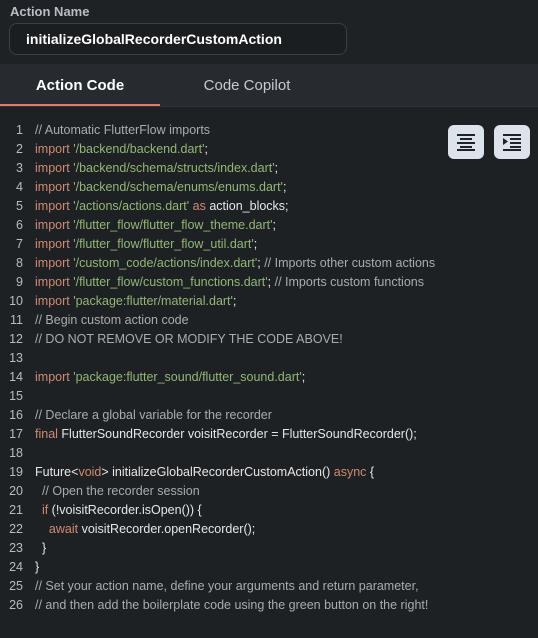  What do you see at coordinates (16, 320) in the screenshot?
I see `line-number: 11` at bounding box center [16, 320].